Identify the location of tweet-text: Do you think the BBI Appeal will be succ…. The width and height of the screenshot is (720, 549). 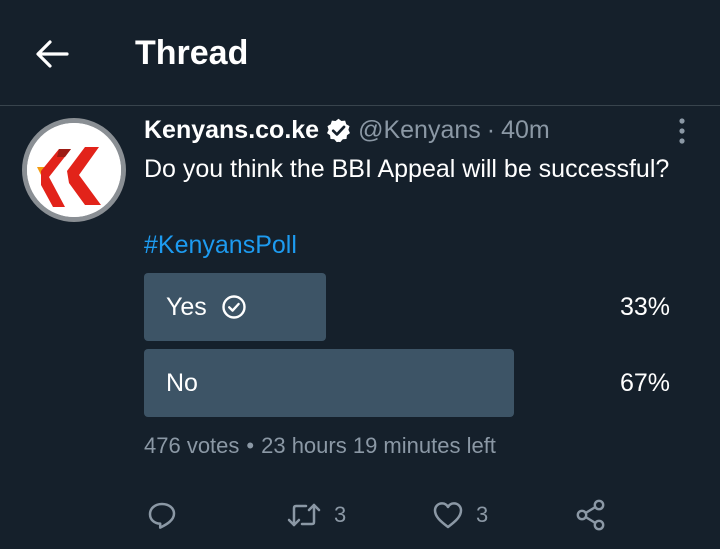
(407, 169).